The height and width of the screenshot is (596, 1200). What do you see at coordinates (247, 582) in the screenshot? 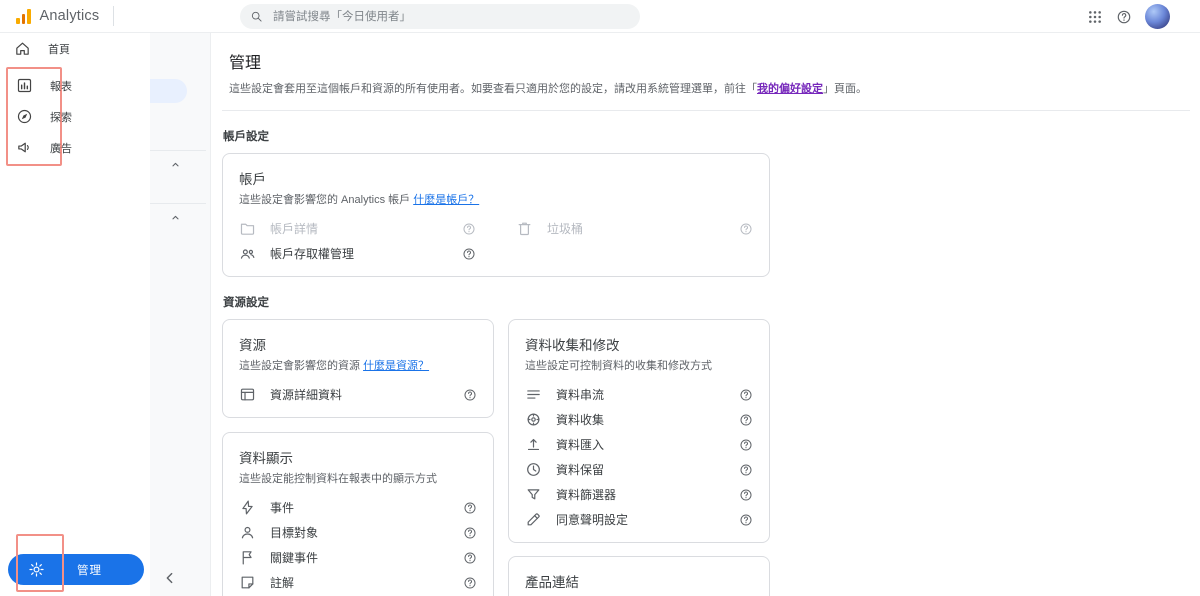
I see `note-icon` at bounding box center [247, 582].